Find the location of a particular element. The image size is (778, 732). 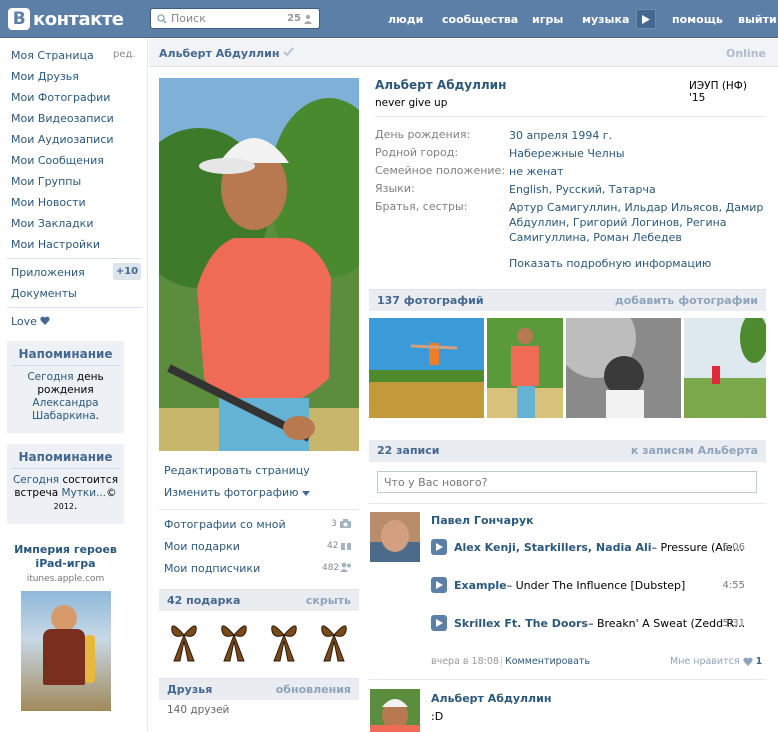

info-value: не женат is located at coordinates (639, 171).